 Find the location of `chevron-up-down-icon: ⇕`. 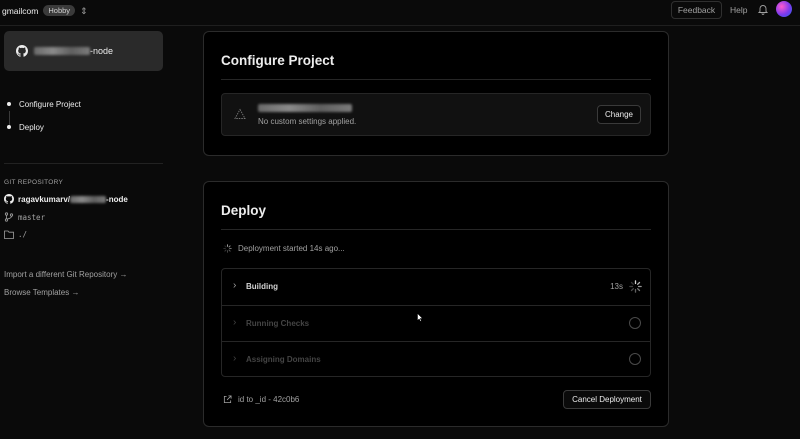

chevron-up-down-icon: ⇕ is located at coordinates (84, 10).